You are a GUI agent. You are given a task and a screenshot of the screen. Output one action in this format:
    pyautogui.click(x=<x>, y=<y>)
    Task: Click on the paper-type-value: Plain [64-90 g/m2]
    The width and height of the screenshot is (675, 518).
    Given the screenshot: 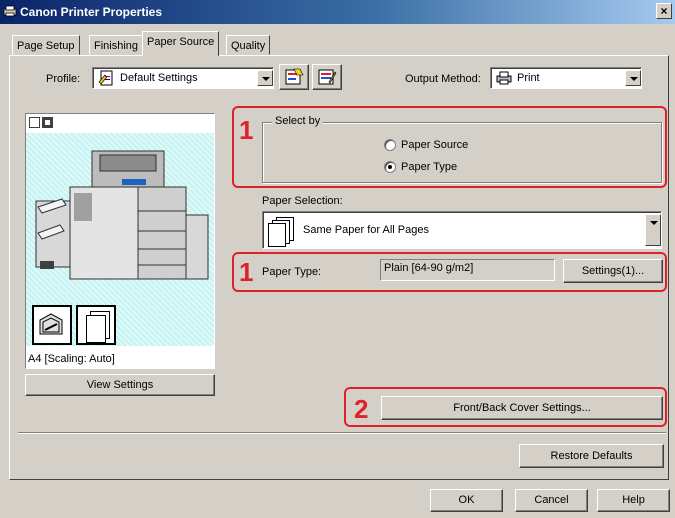 What is the action you would take?
    pyautogui.click(x=467, y=270)
    